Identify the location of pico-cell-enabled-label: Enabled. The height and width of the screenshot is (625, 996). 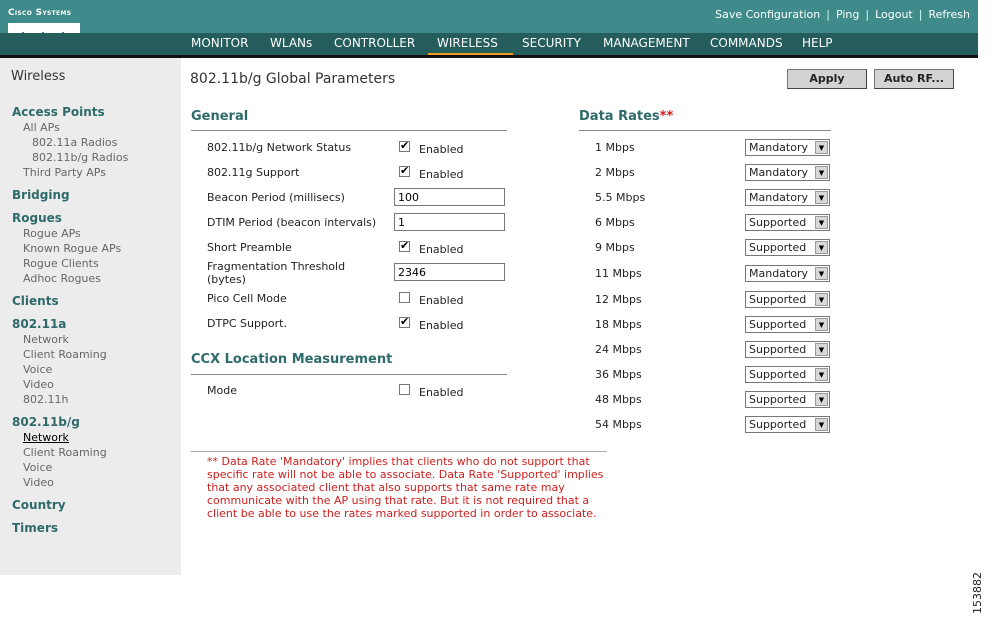
(441, 300).